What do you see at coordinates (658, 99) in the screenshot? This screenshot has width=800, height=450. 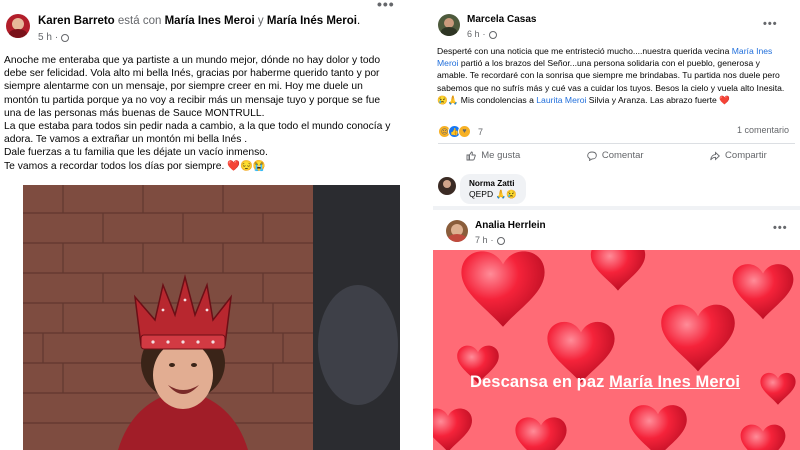 I see `post-text-segment: Silvia y Aranza. Las abrazo fuerte ❤️` at bounding box center [658, 99].